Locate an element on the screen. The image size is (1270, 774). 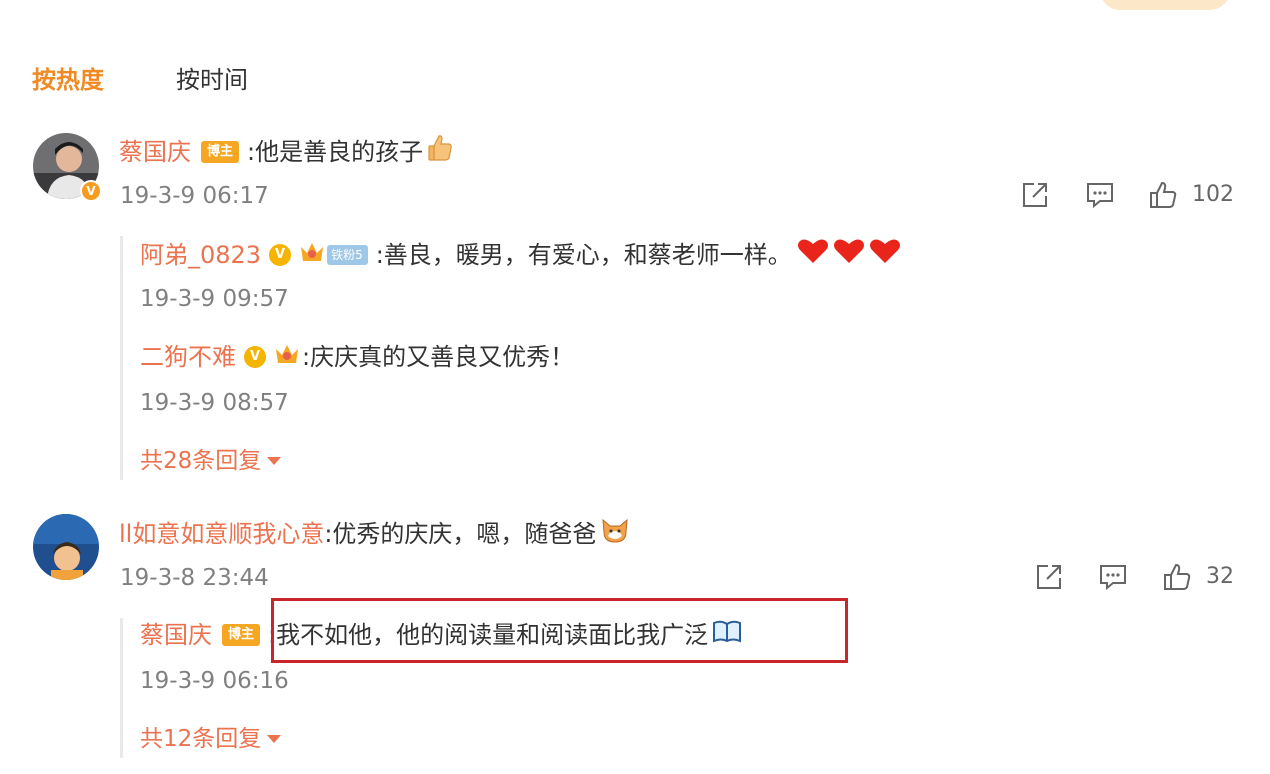
reply-username: 二狗不难 is located at coordinates (188, 357).